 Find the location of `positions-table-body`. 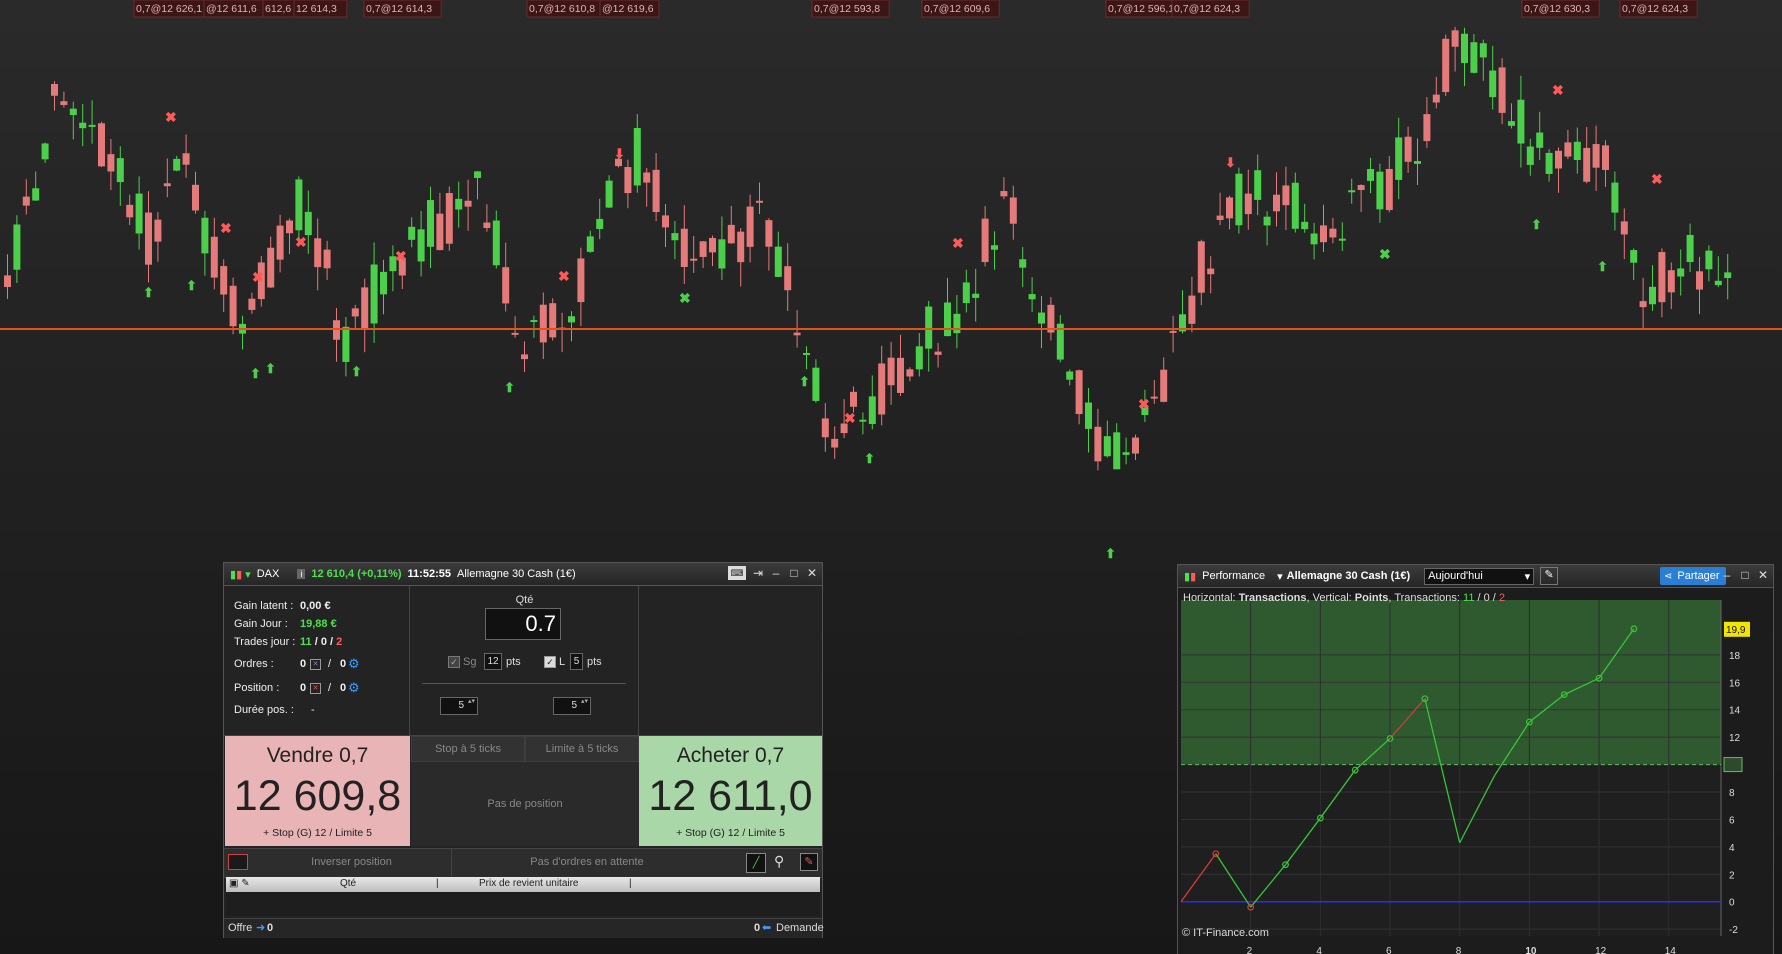

positions-table-body is located at coordinates (523, 904).